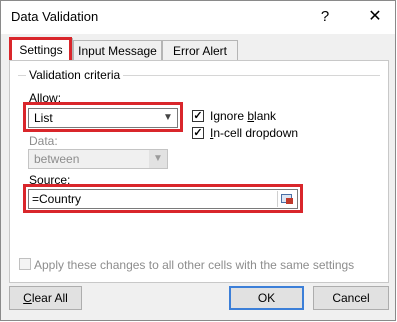  I want to click on in-cell-dropdown-label: In-cell dropdown, so click(254, 133).